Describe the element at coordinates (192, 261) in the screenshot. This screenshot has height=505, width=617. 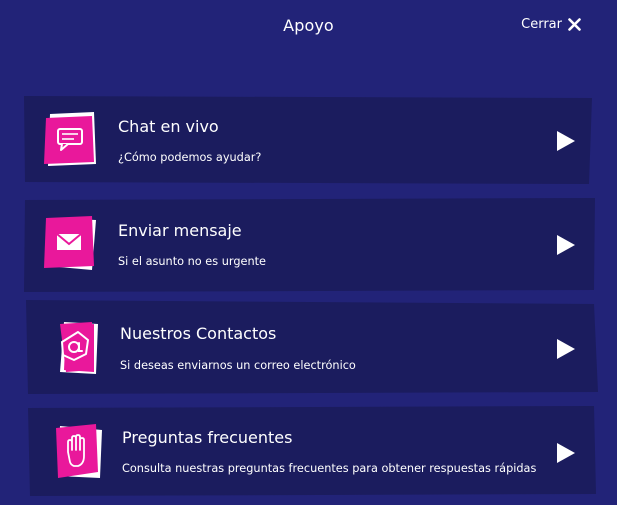
I see `option-subtitle: Si el asunto no es urgente` at that location.